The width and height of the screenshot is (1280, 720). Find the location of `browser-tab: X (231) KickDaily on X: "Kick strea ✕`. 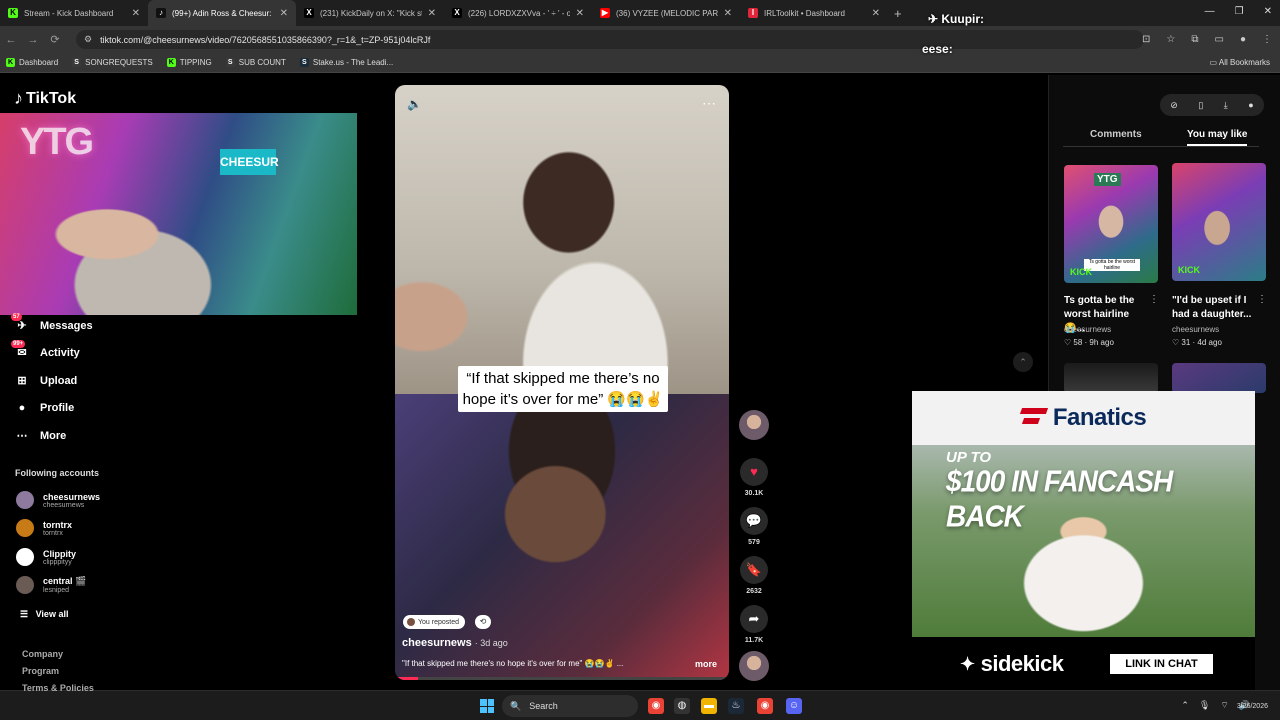

browser-tab: X (231) KickDaily on X: "Kick strea ✕ is located at coordinates (370, 13).